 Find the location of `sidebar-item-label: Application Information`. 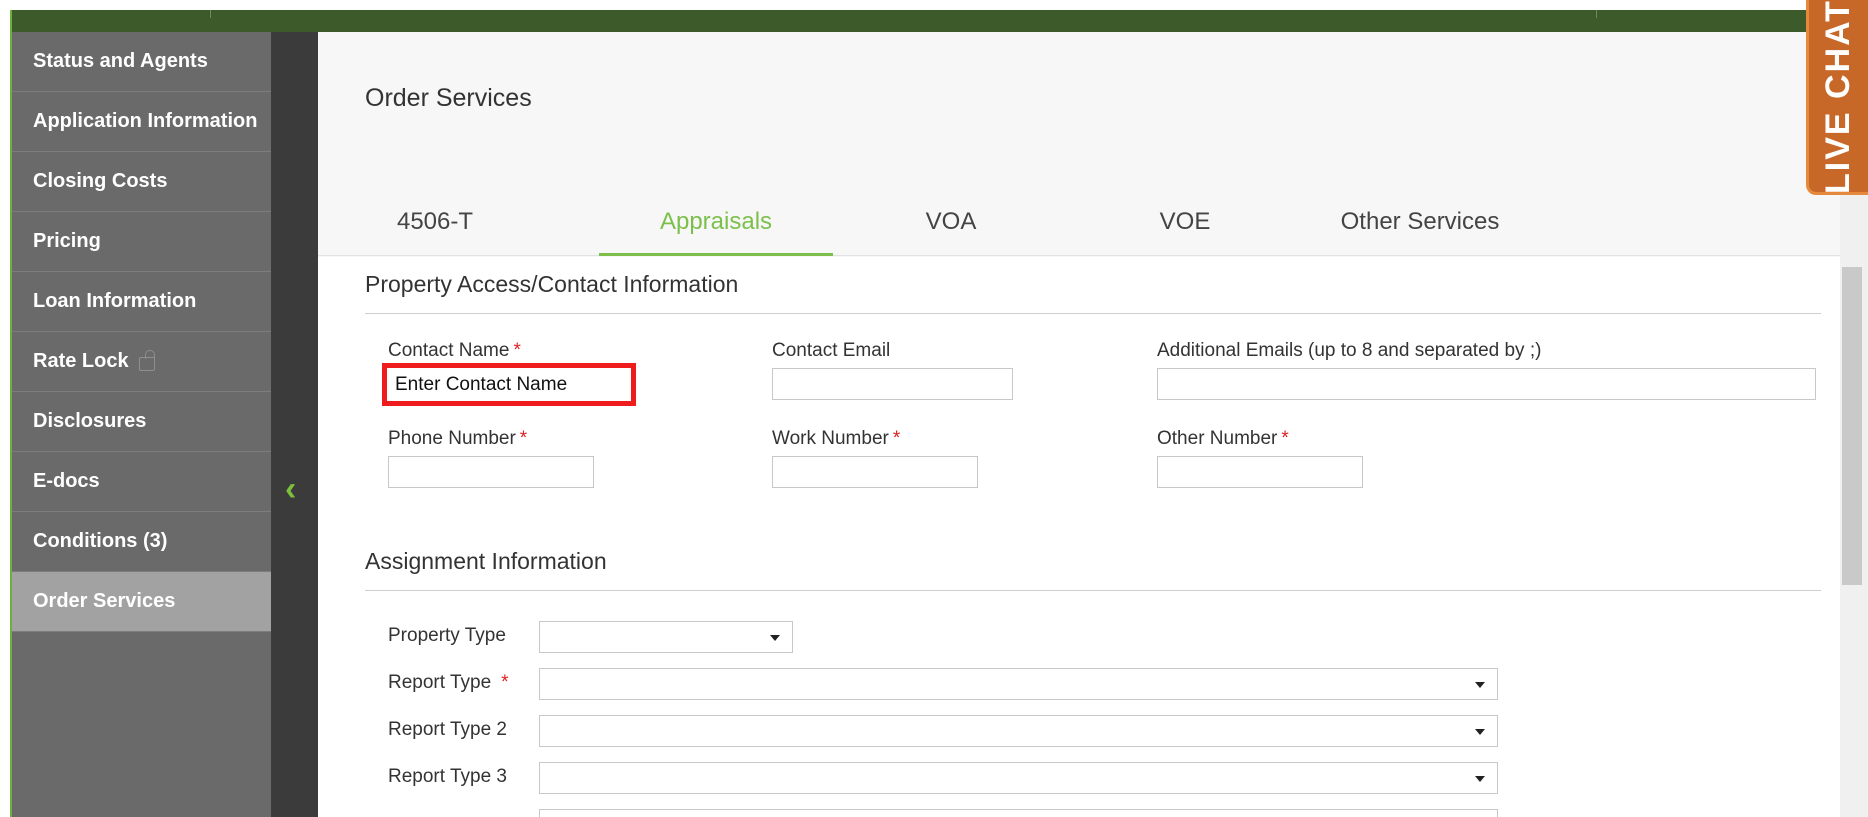

sidebar-item-label: Application Information is located at coordinates (145, 121).